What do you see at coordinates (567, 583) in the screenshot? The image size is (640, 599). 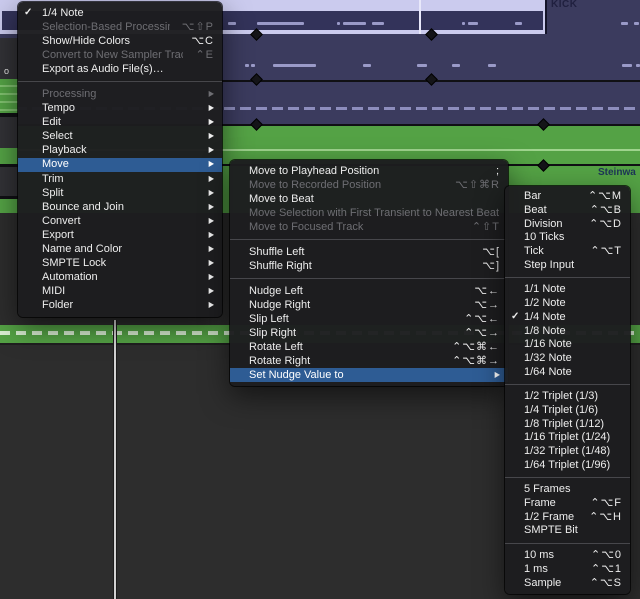 I see `menu-item-sample: Sample ⌃⌥S` at bounding box center [567, 583].